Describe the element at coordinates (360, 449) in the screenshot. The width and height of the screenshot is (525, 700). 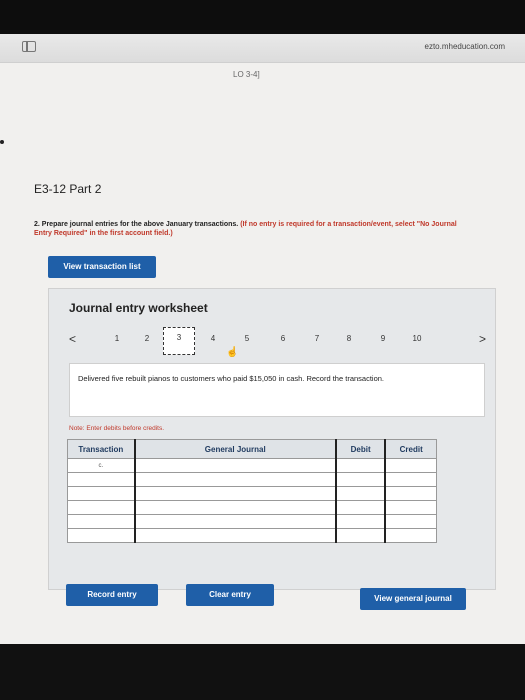
I see `col-debit: Debit` at that location.